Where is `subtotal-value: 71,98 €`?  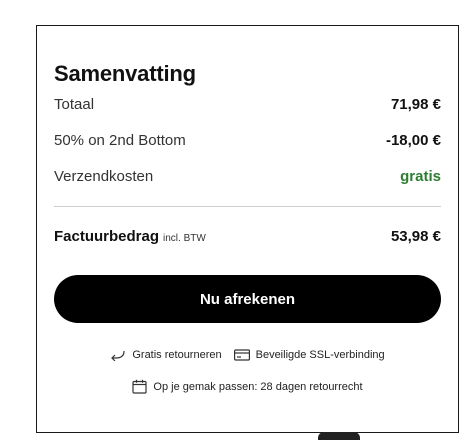 subtotal-value: 71,98 € is located at coordinates (415, 104).